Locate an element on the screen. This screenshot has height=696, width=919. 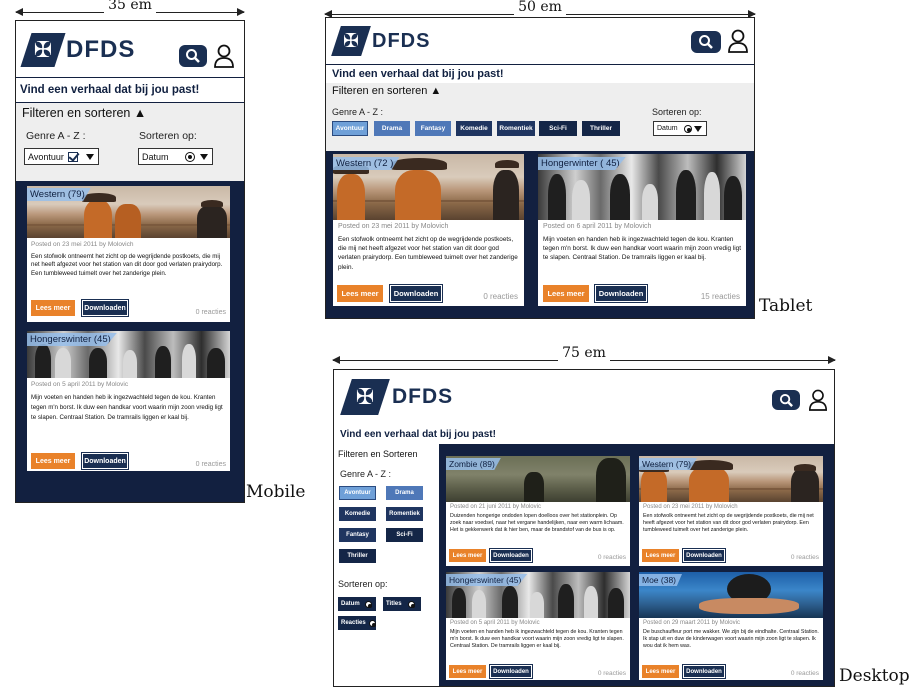
post-meta: Posted on 6 april 2011 by Molovich is located at coordinates (597, 226).